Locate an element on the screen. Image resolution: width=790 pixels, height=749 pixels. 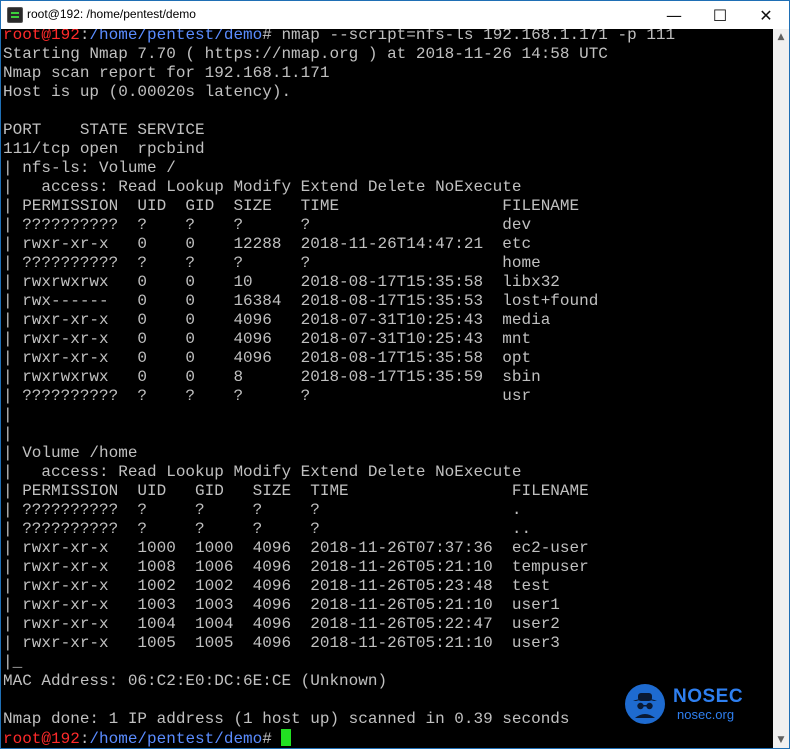
terminal-app-icon is located at coordinates (15, 15).